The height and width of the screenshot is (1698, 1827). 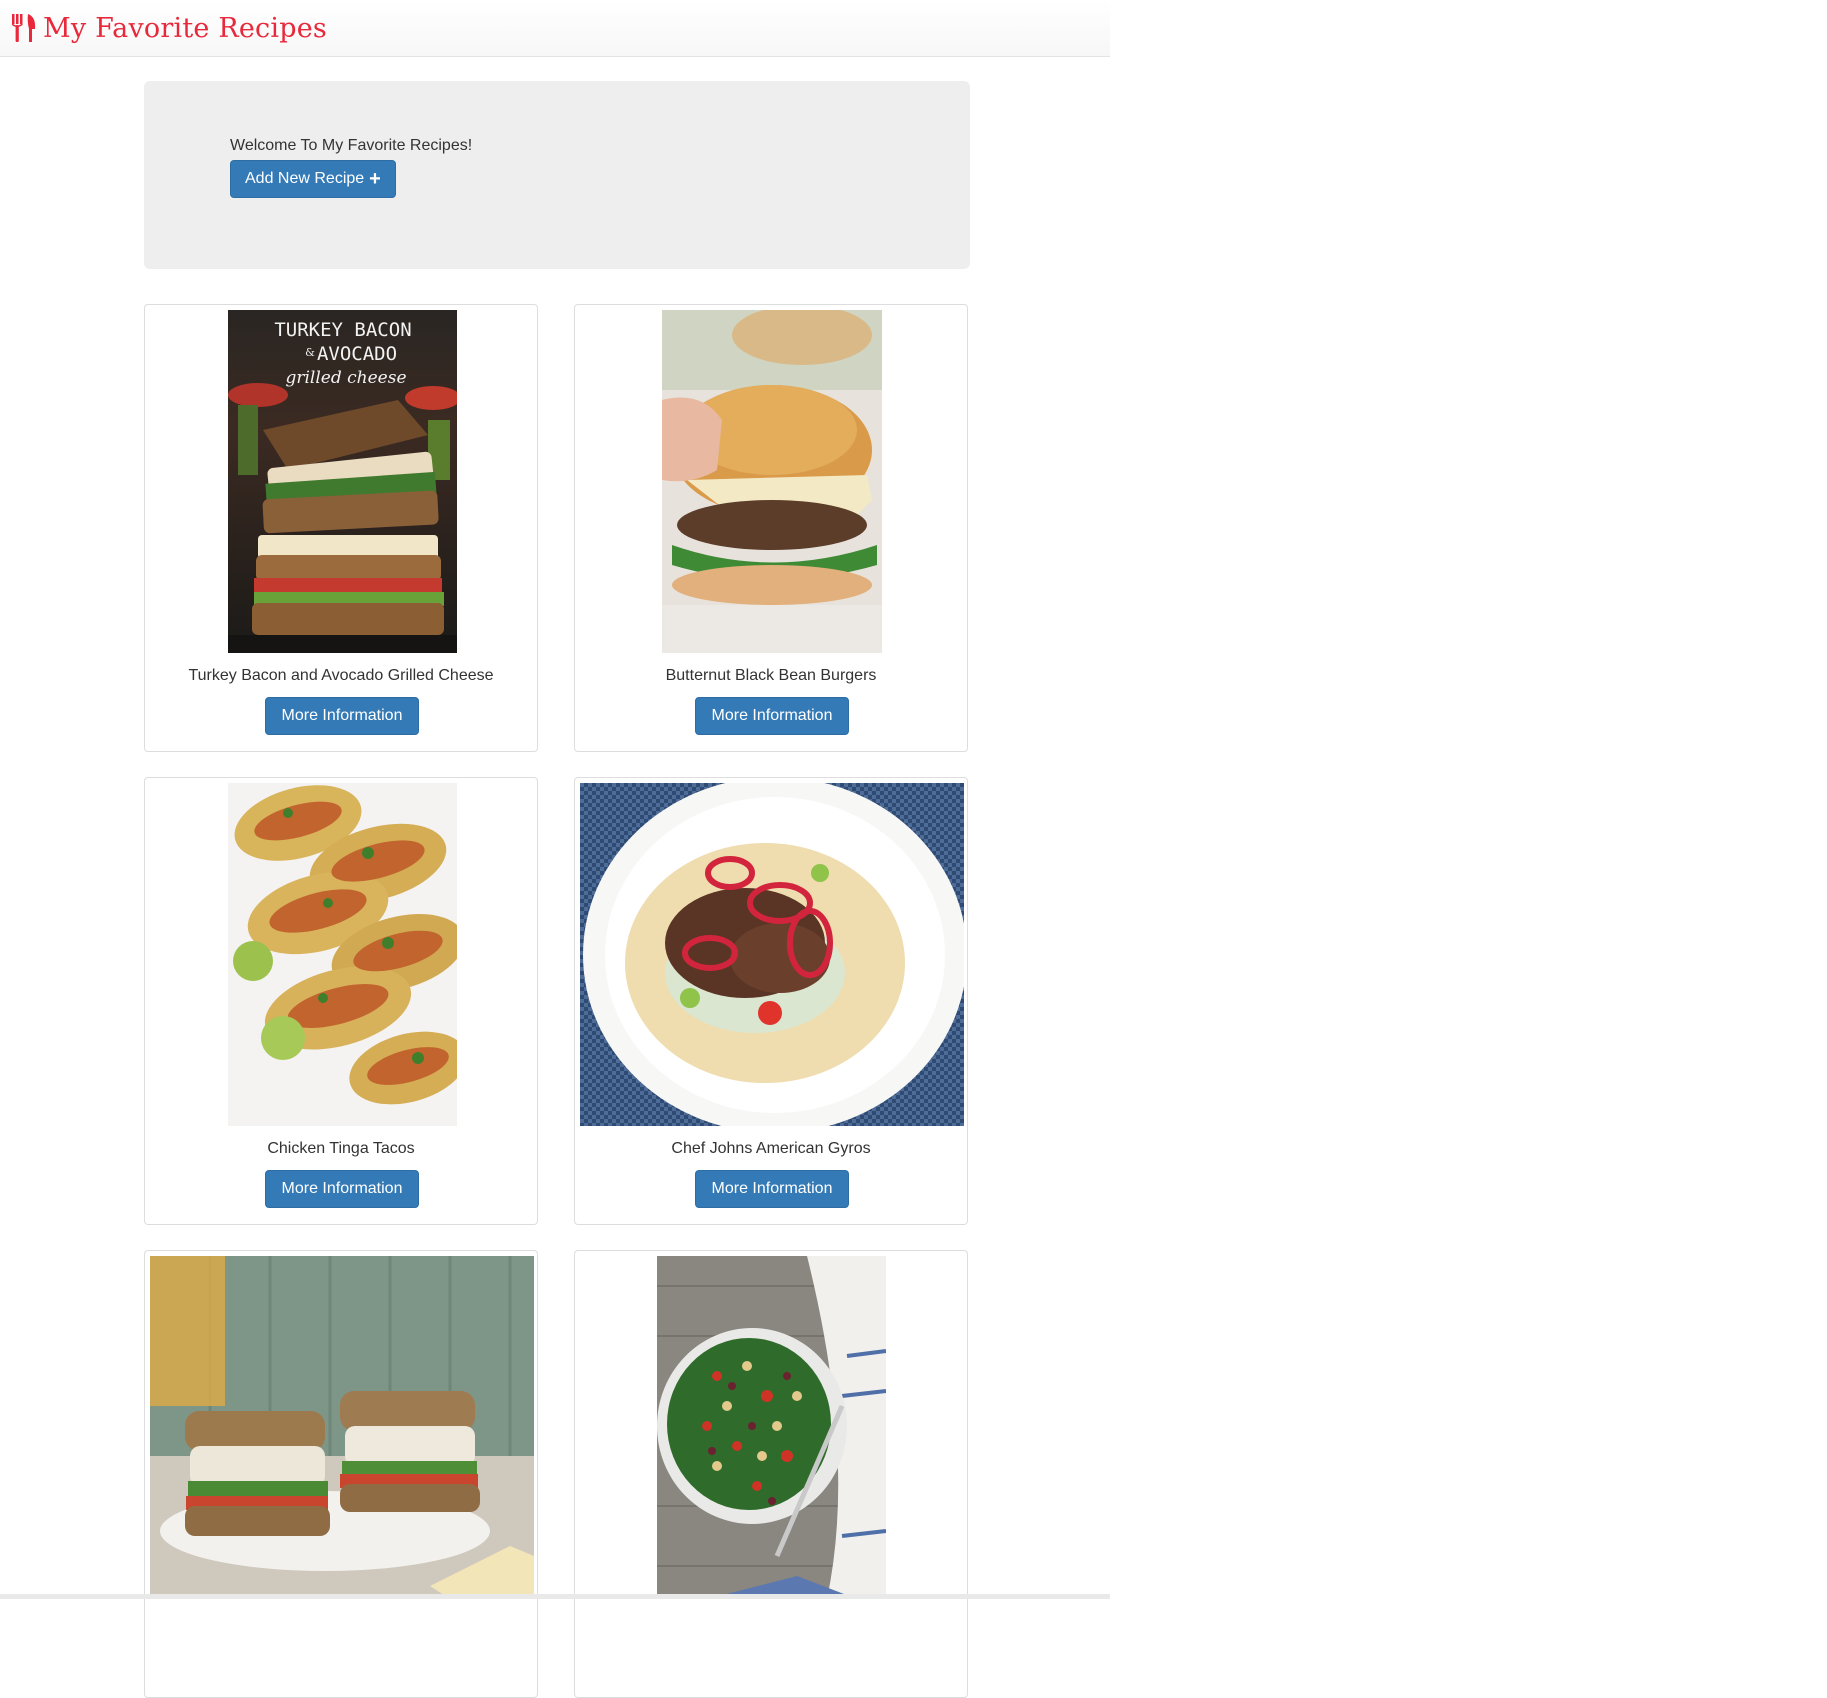 I want to click on recipe-photo-gyros, so click(x=772, y=954).